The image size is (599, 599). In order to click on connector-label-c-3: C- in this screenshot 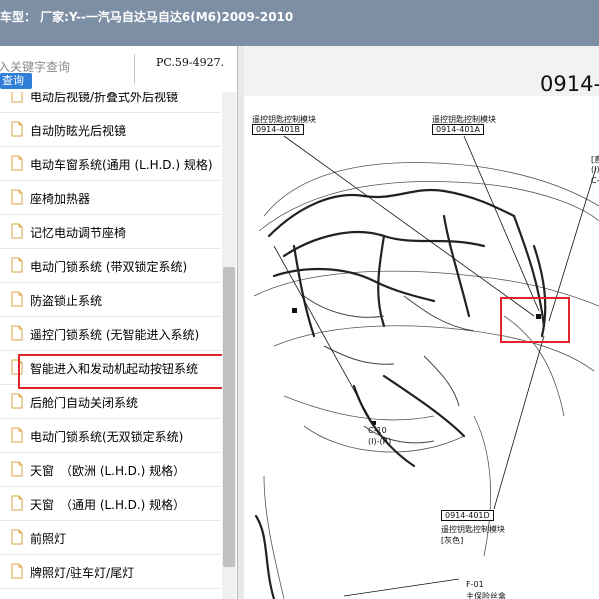, I will do `click(595, 180)`.